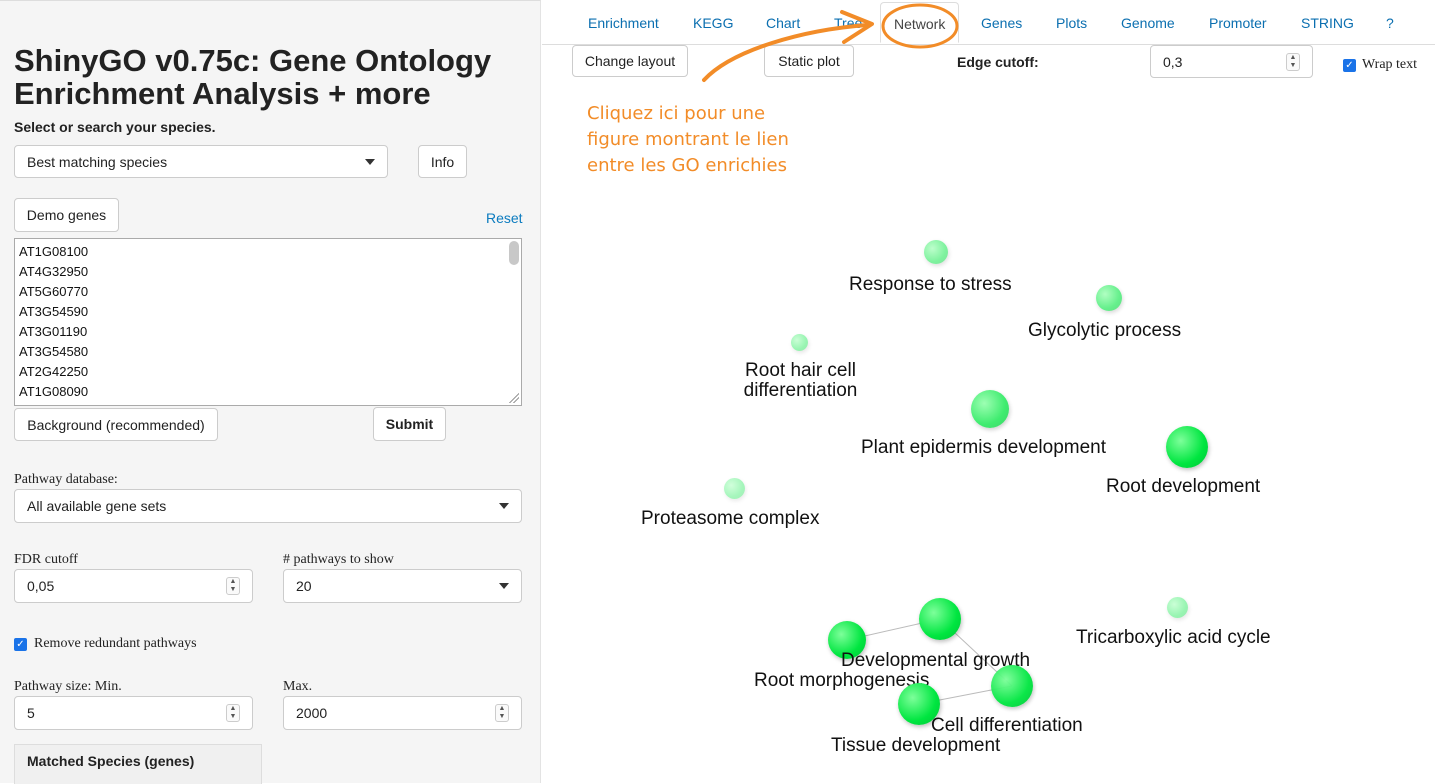 This screenshot has width=1435, height=784. Describe the element at coordinates (730, 518) in the screenshot. I see `network-node-label: Proteasome complex` at that location.